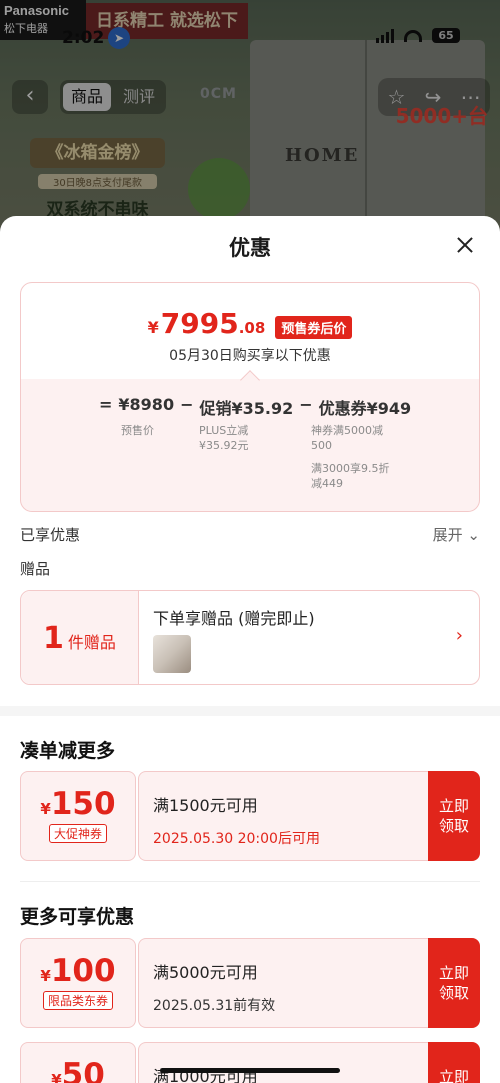 The width and height of the screenshot is (500, 1083). I want to click on section-separator, so click(250, 881).